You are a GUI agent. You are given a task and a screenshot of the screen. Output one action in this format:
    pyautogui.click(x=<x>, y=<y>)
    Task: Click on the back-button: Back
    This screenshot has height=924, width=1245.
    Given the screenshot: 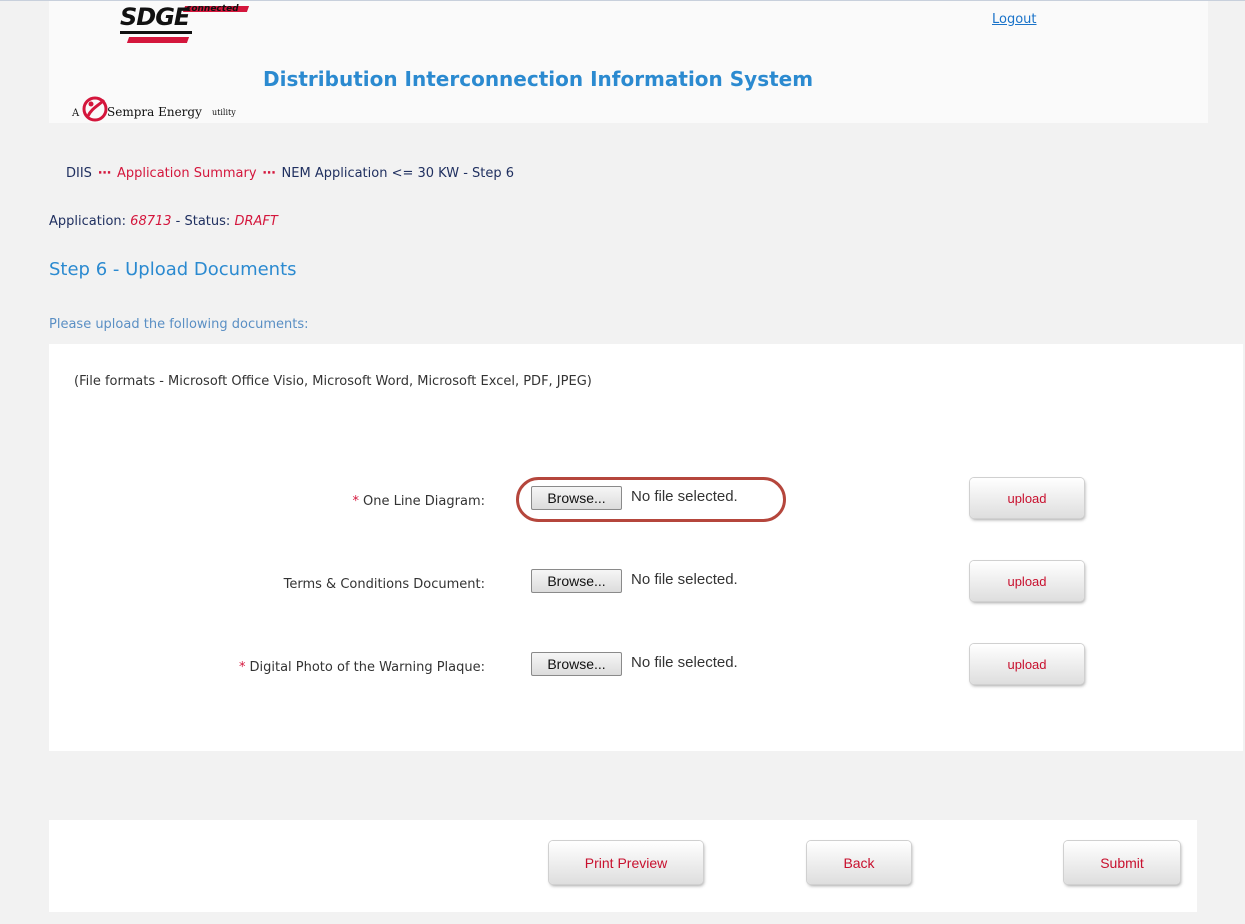 What is the action you would take?
    pyautogui.click(x=859, y=862)
    